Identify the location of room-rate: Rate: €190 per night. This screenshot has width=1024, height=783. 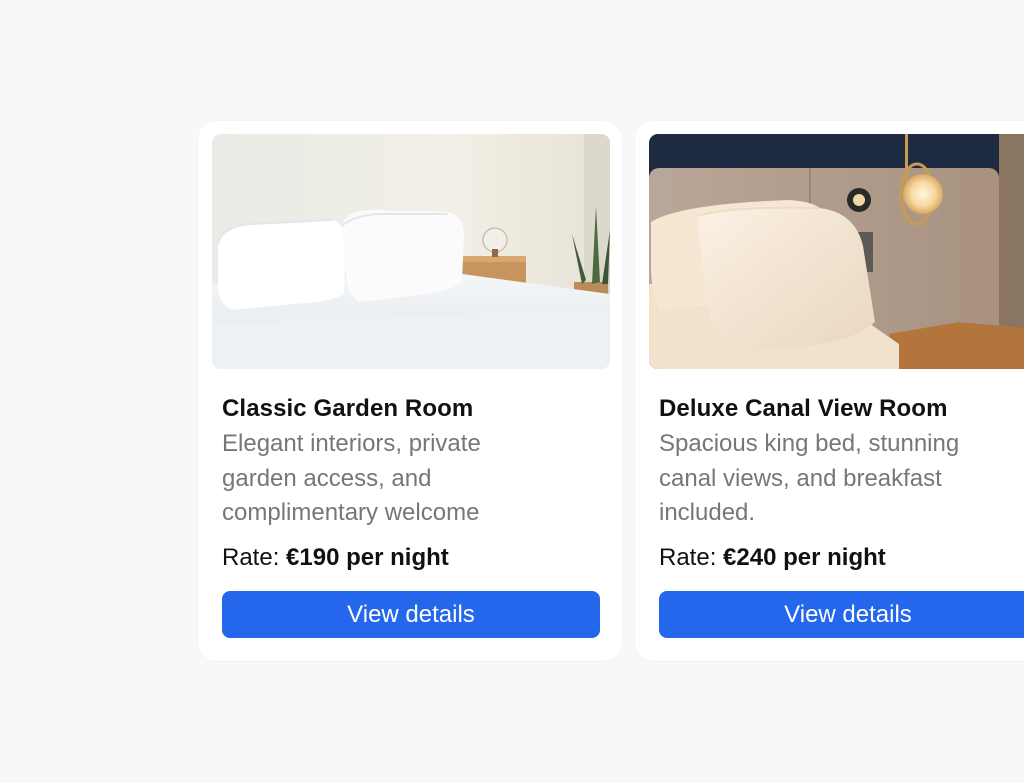
(335, 558).